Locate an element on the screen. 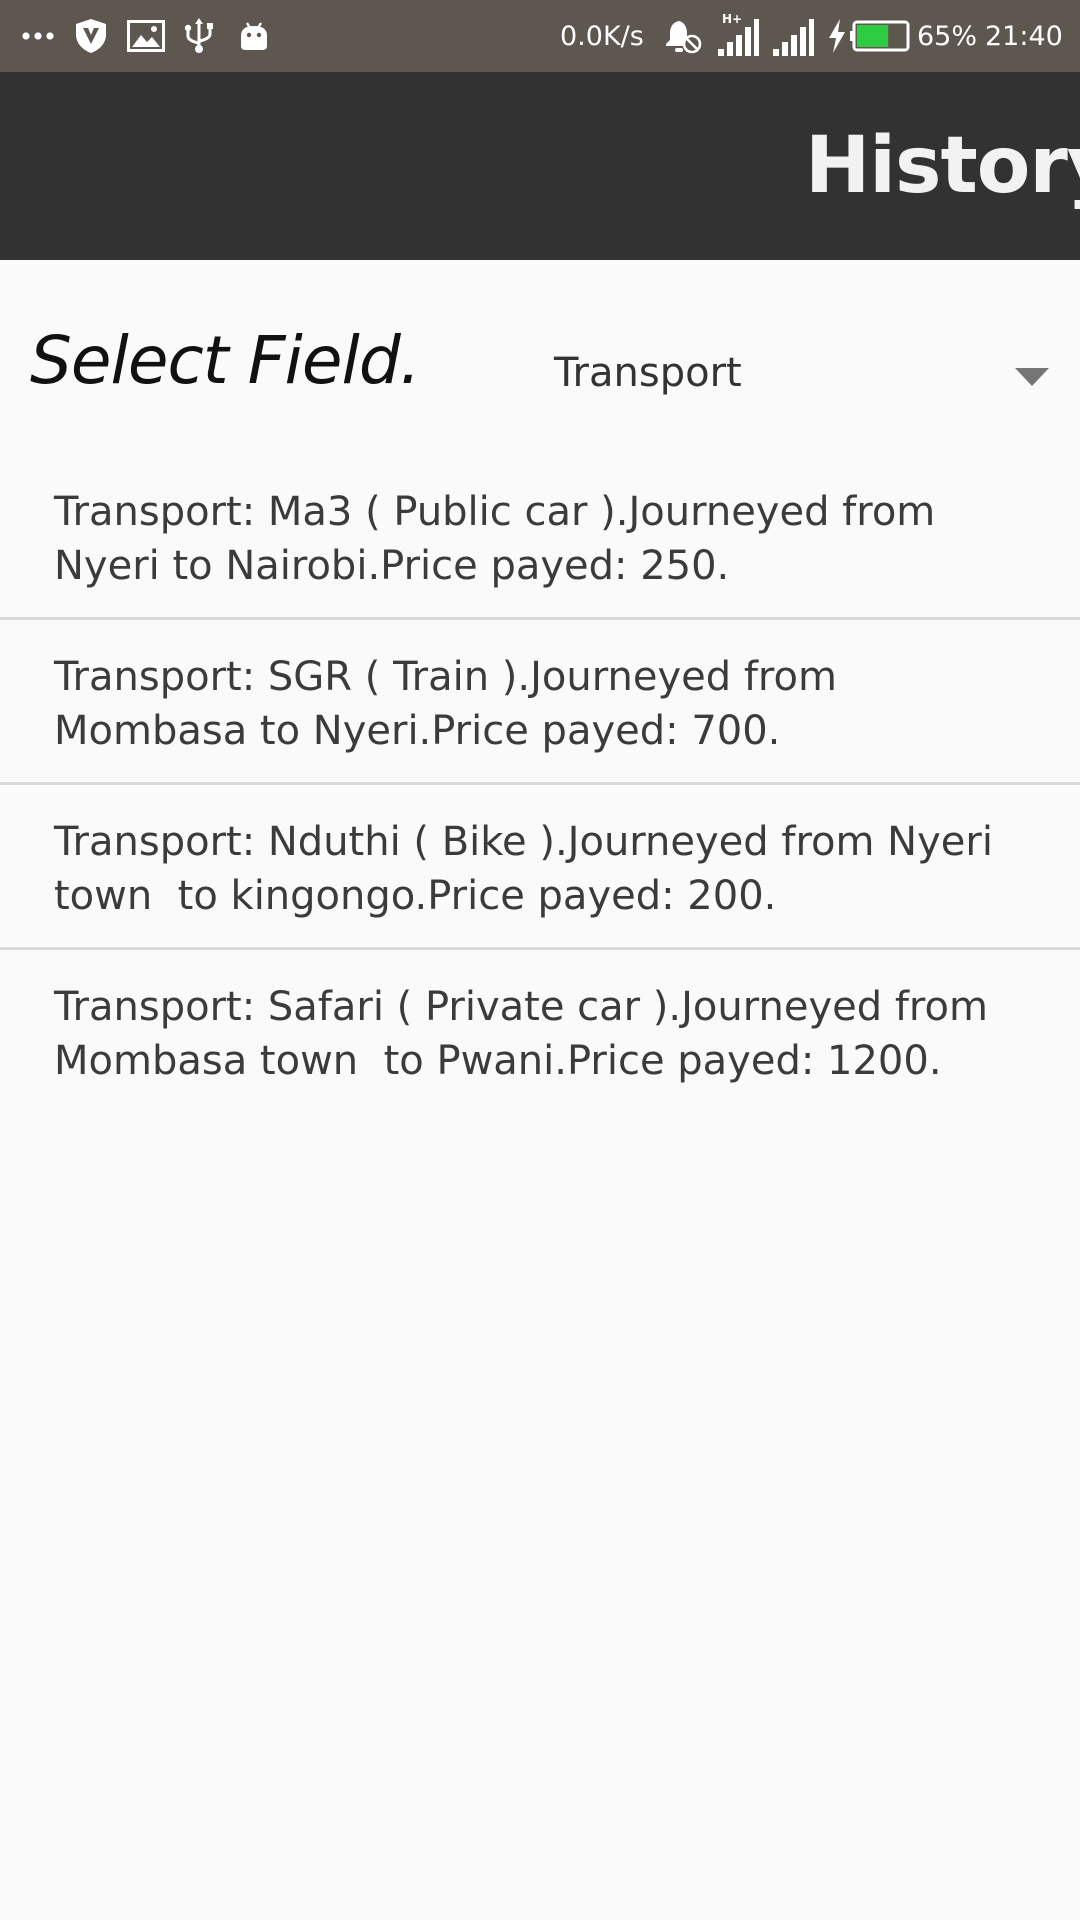 The width and height of the screenshot is (1080, 1920). network-type-text: H+ is located at coordinates (732, 19).